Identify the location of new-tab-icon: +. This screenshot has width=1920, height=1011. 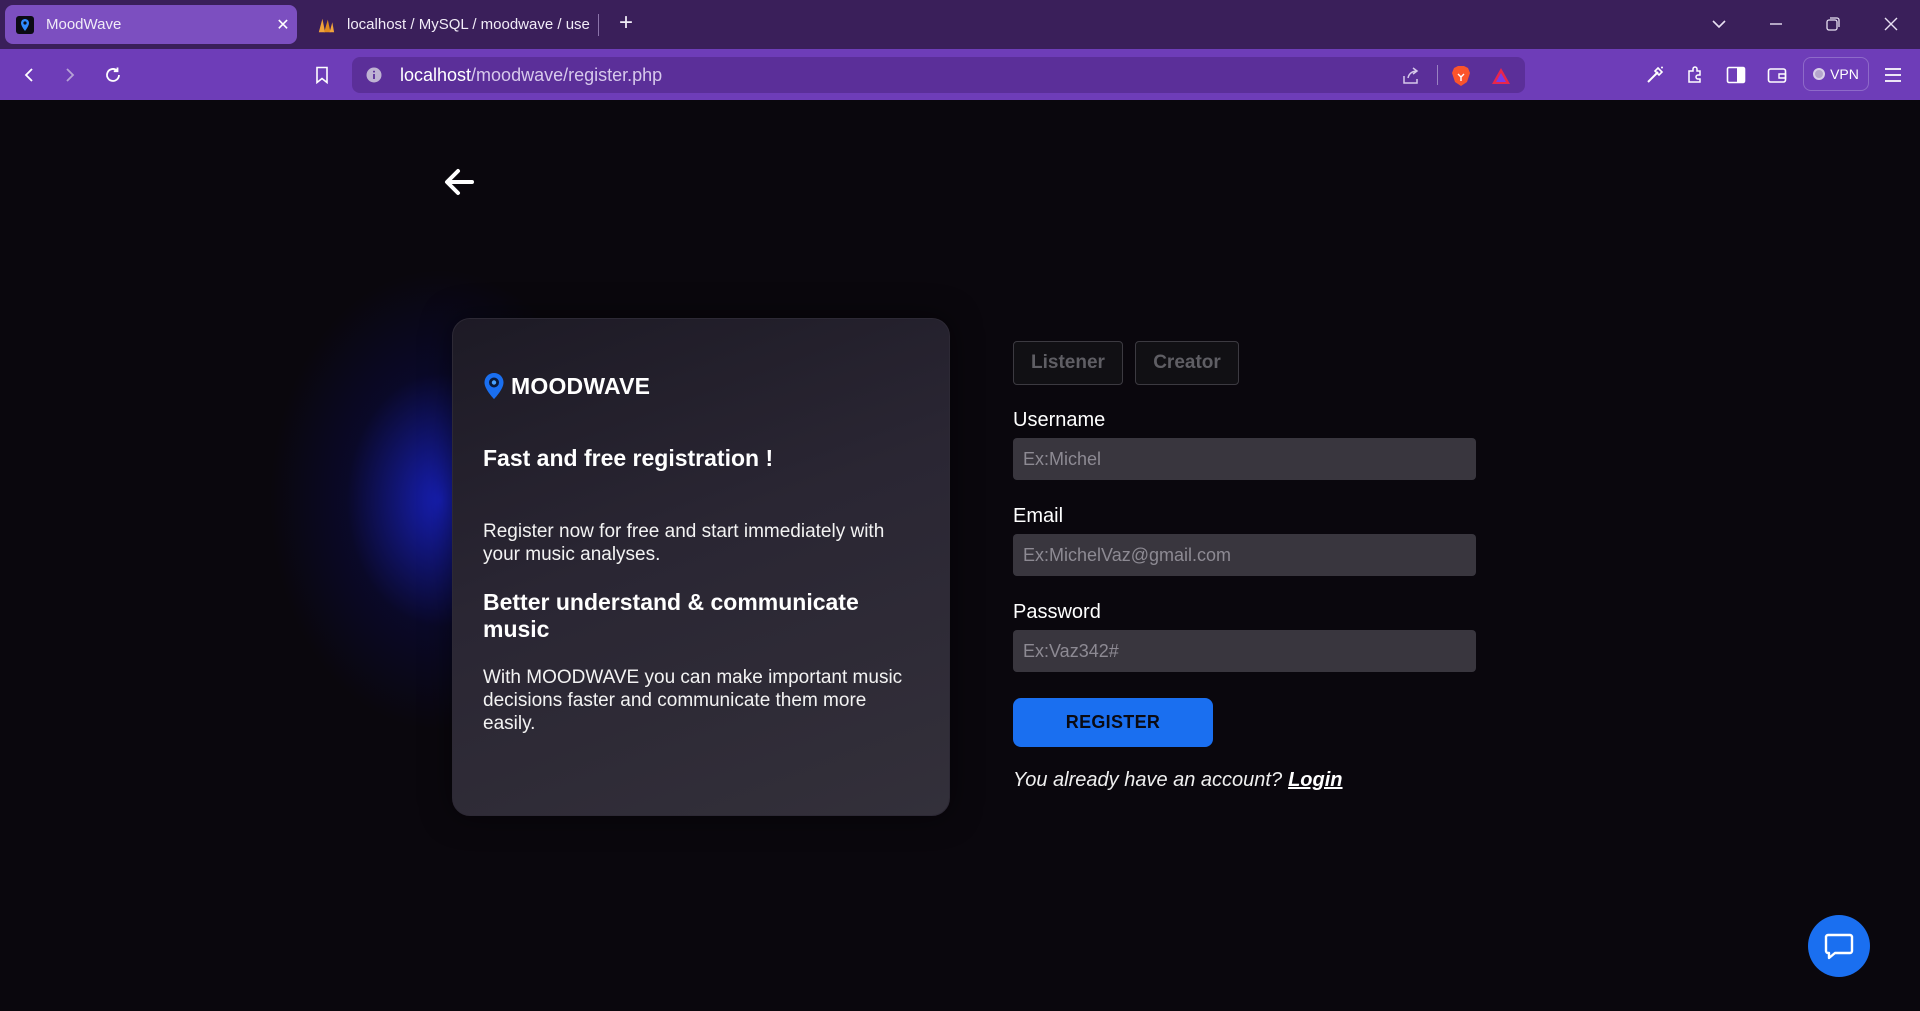
(626, 24).